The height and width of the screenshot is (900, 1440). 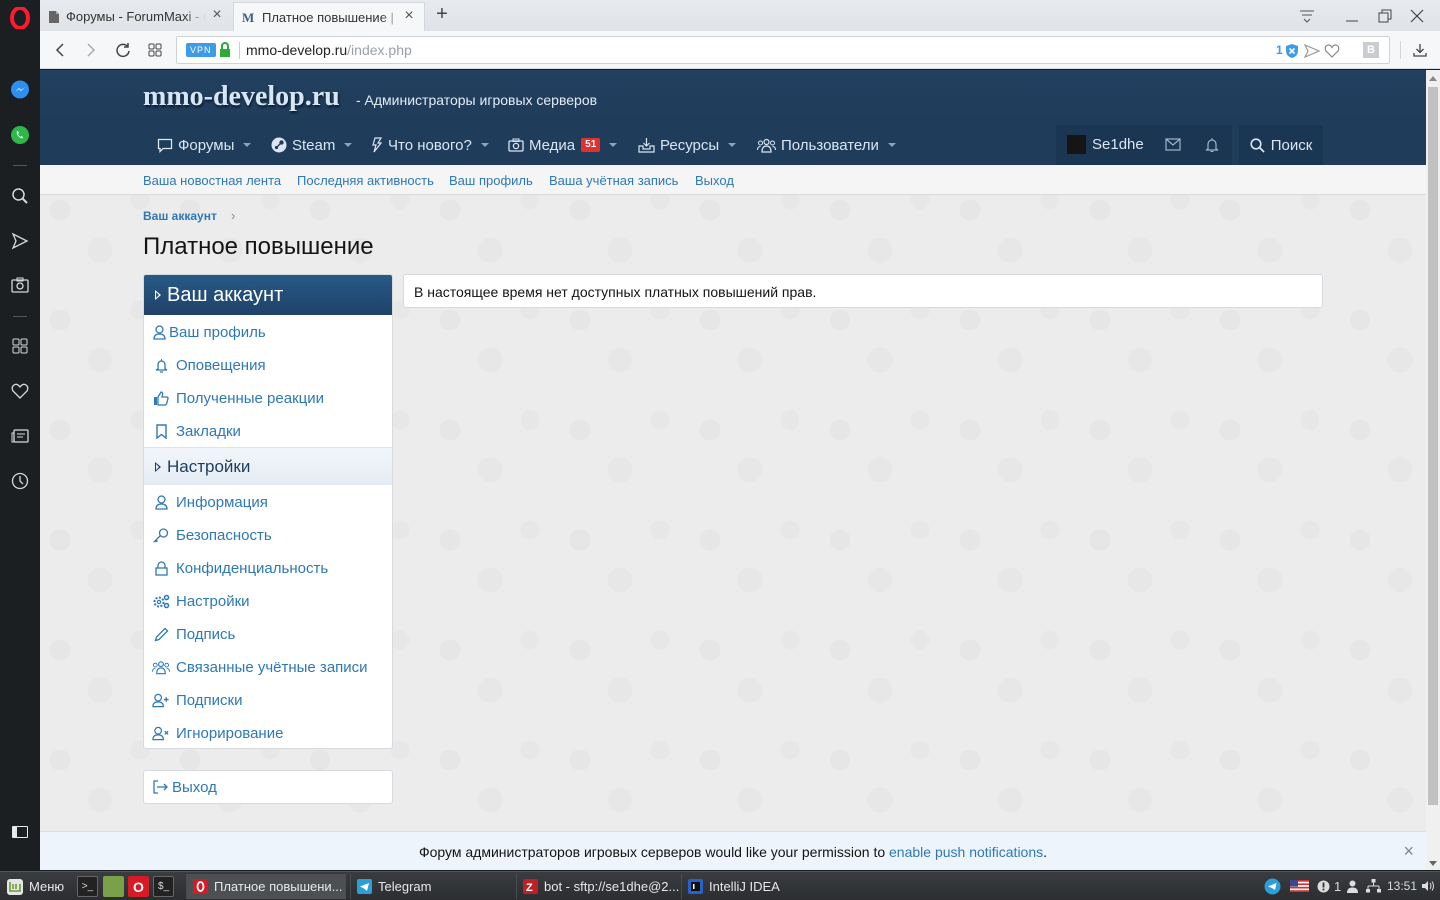 I want to click on scroll-up-arrow, so click(x=1433, y=78).